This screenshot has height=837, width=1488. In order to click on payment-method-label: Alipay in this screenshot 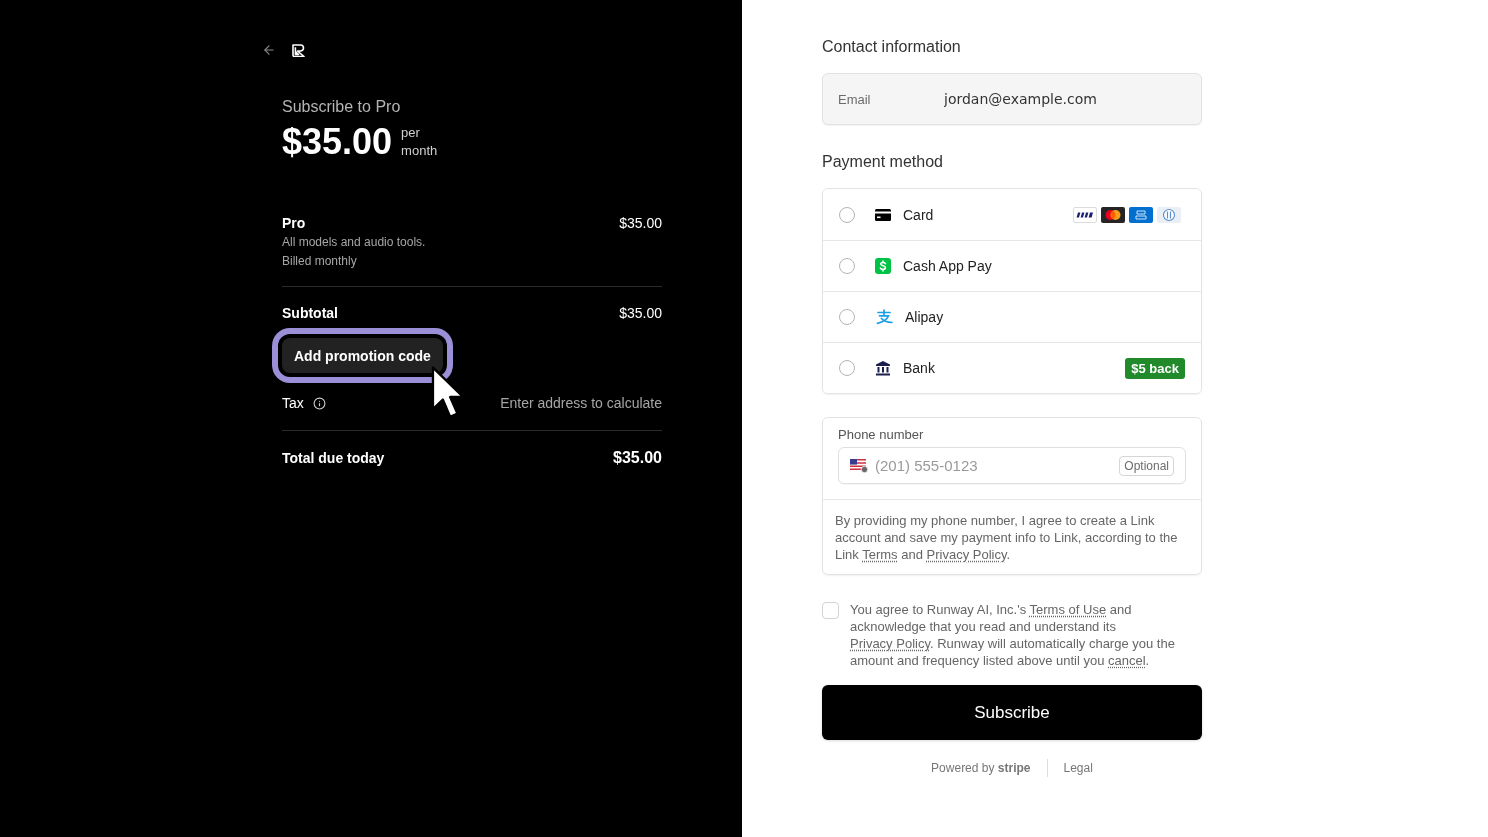, I will do `click(1045, 317)`.